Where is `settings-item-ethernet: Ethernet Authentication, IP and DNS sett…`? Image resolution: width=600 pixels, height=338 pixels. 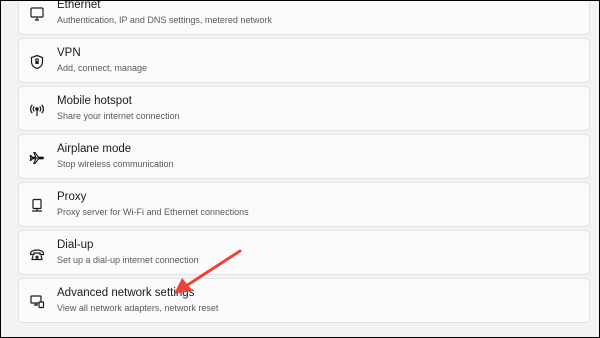 settings-item-ethernet: Ethernet Authentication, IP and DNS sett… is located at coordinates (304, 17).